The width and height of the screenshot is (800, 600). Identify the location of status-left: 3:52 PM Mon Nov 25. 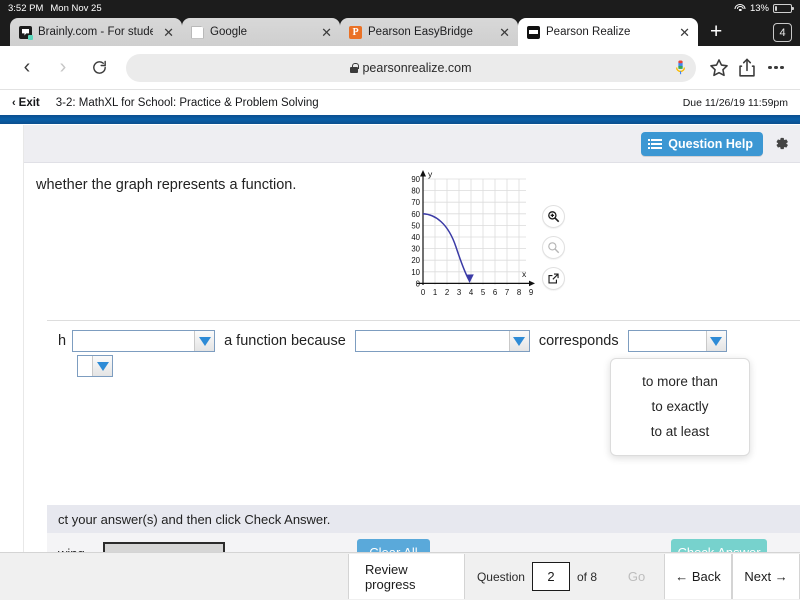
(55, 8).